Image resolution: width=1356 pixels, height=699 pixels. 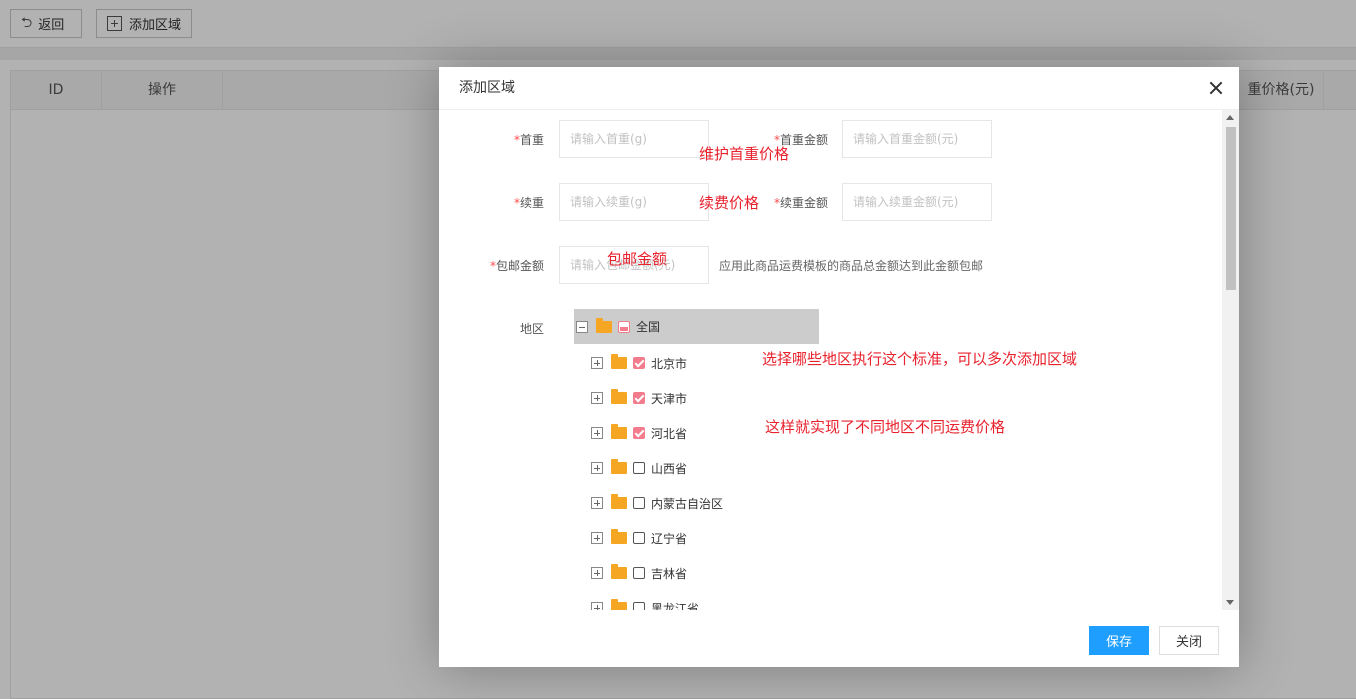 I want to click on scroll-up-icon, so click(x=1230, y=117).